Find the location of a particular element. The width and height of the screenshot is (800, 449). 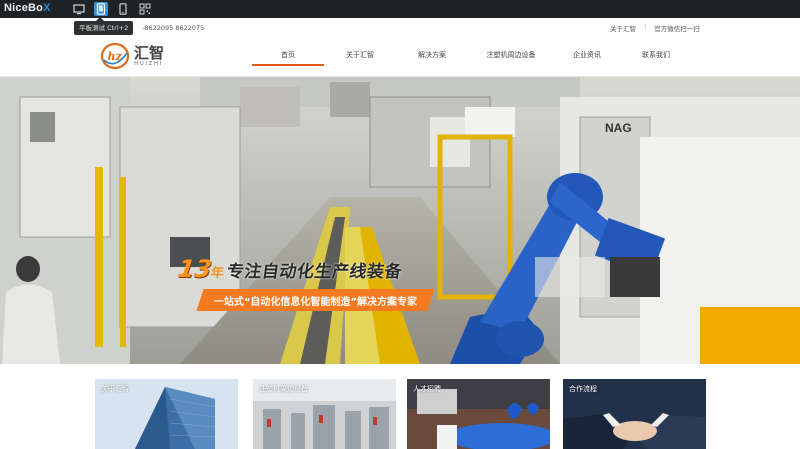

nav-solutions: 解决方案 is located at coordinates (432, 55).